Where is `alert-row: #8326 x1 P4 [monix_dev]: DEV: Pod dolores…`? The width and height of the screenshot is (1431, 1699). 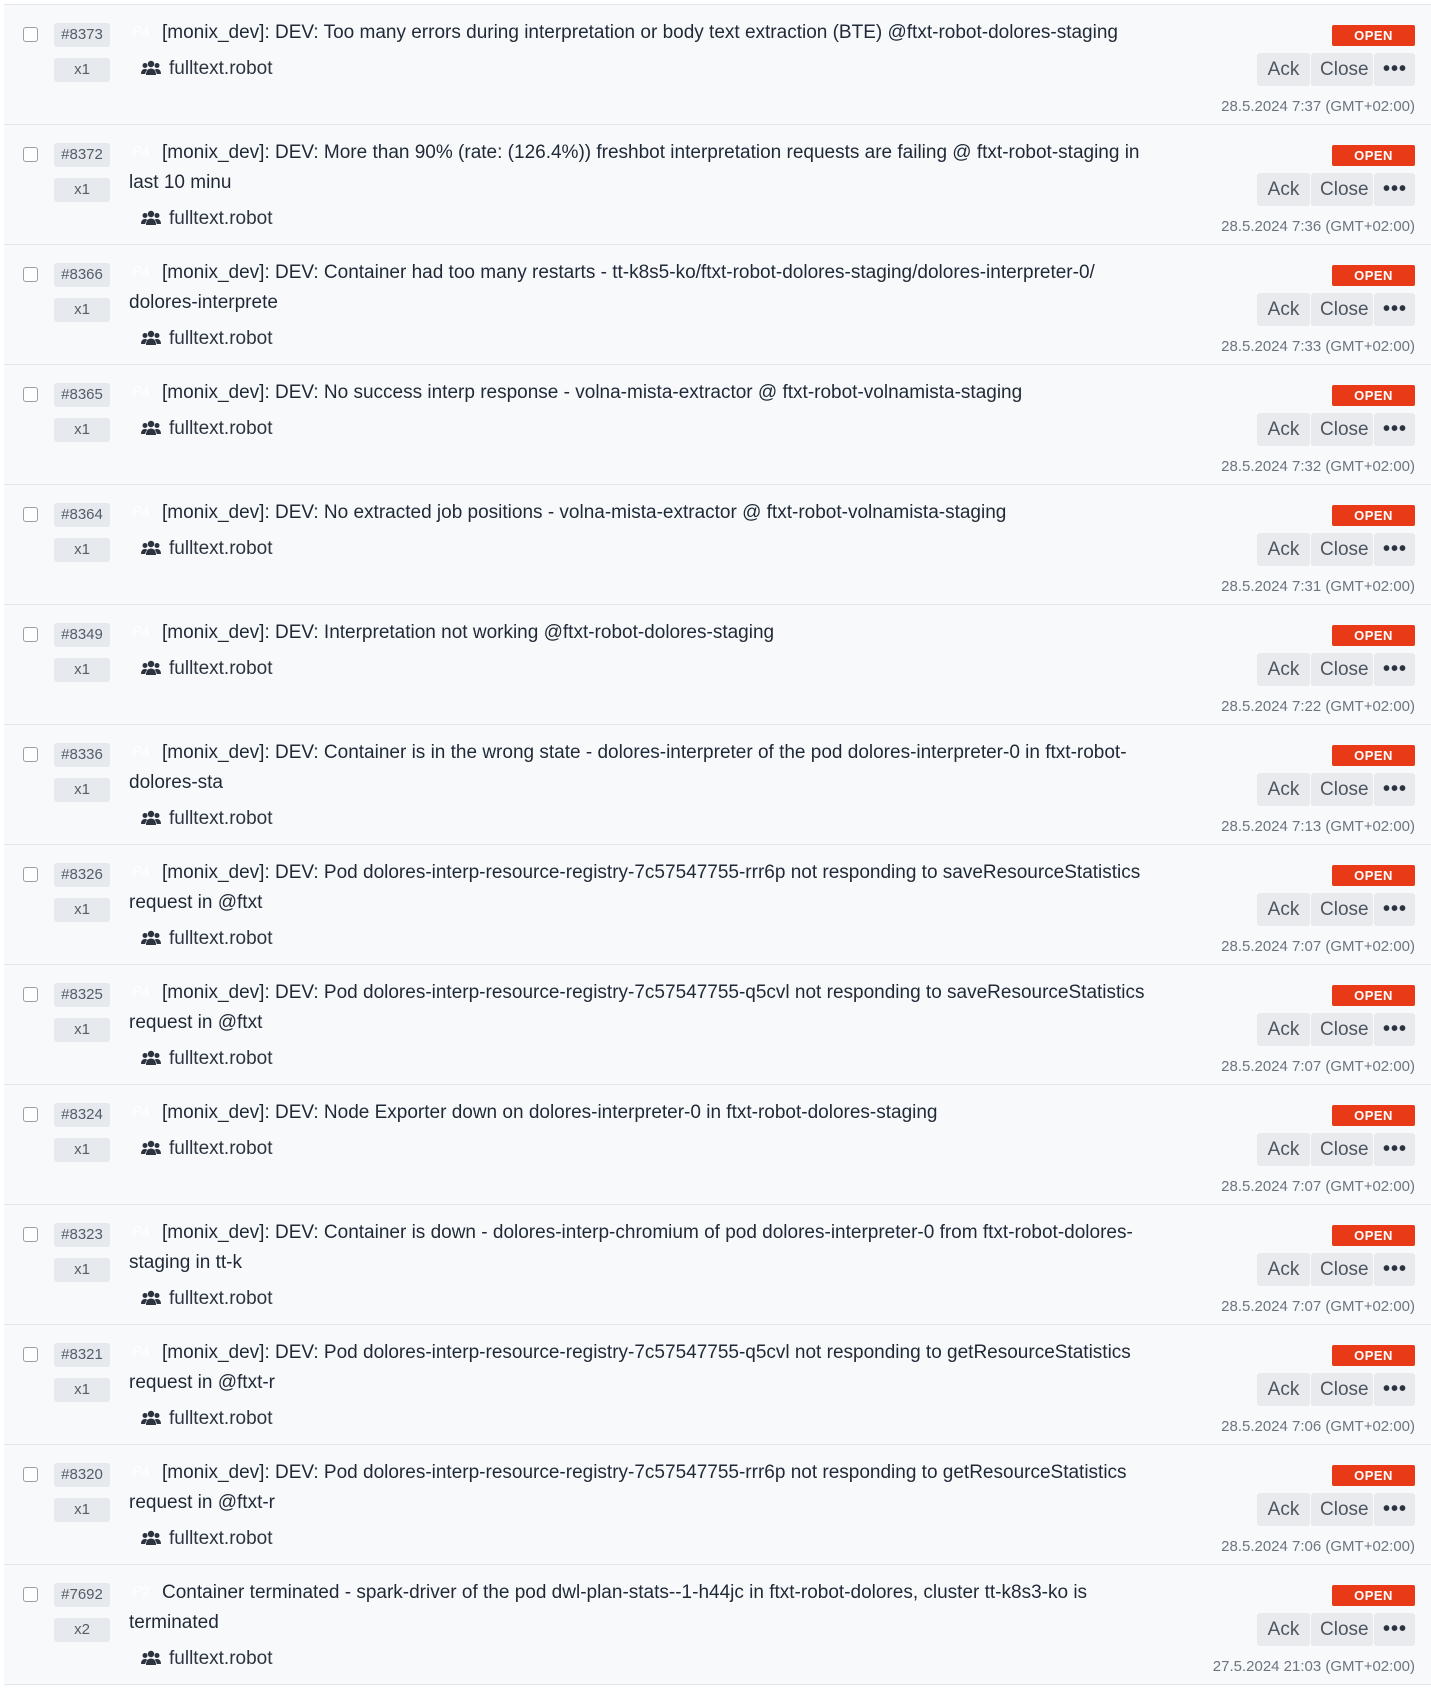
alert-row: #8326 x1 P4 [monix_dev]: DEV: Pod dolores… is located at coordinates (717, 905).